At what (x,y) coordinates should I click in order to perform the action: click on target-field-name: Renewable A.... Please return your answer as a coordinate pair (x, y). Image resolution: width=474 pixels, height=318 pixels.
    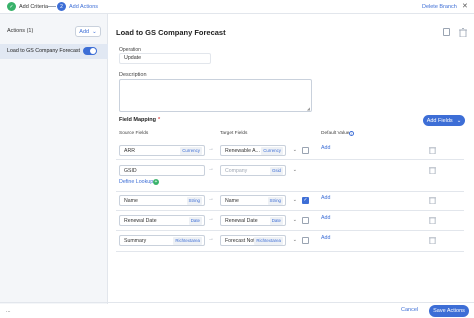
    Looking at the image, I should click on (242, 151).